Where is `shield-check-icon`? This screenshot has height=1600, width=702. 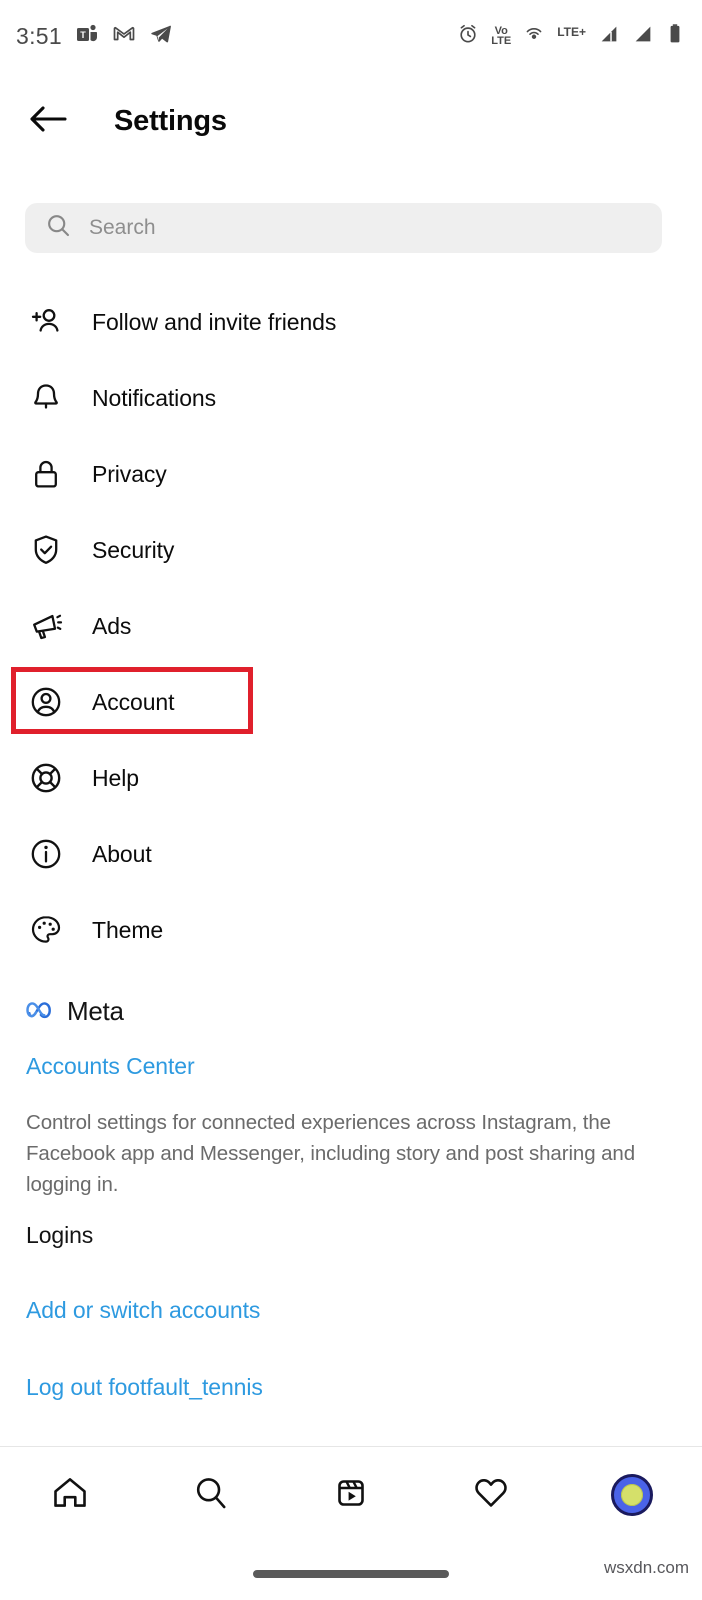 shield-check-icon is located at coordinates (46, 550).